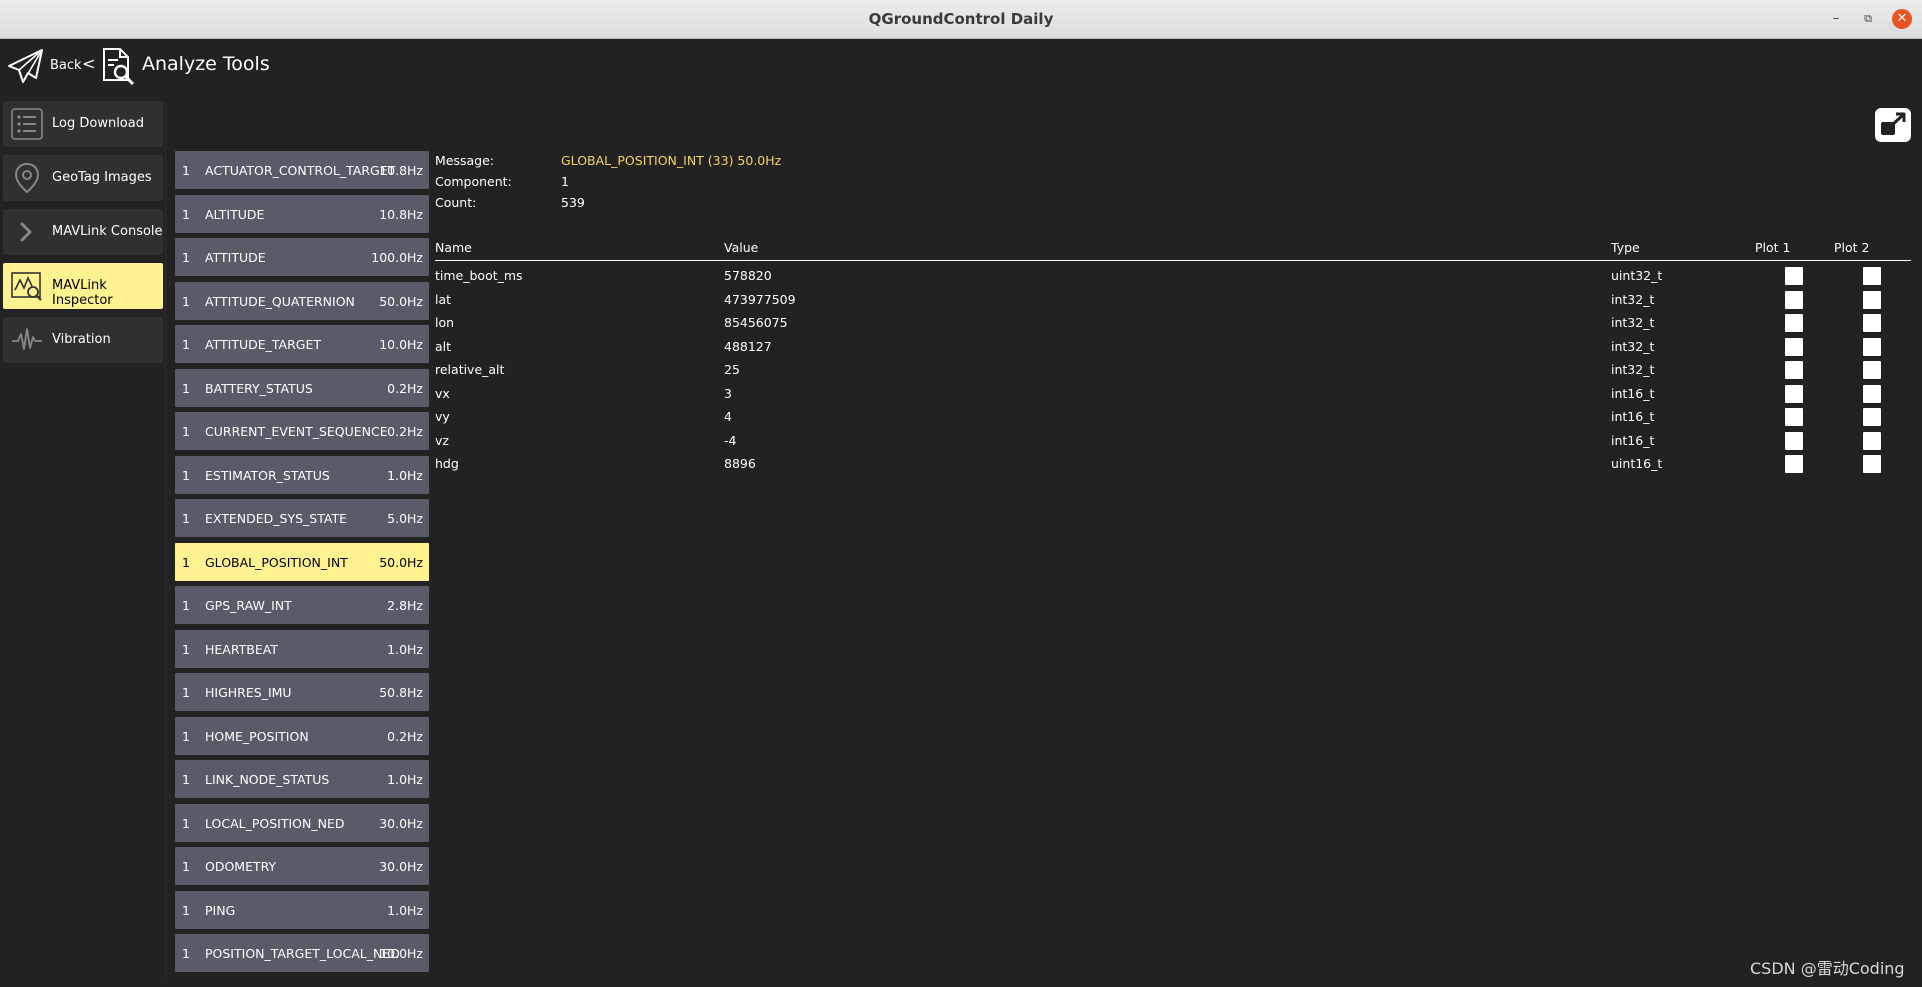 The height and width of the screenshot is (987, 1922). I want to click on sidebar-item-label: Log Download, so click(98, 123).